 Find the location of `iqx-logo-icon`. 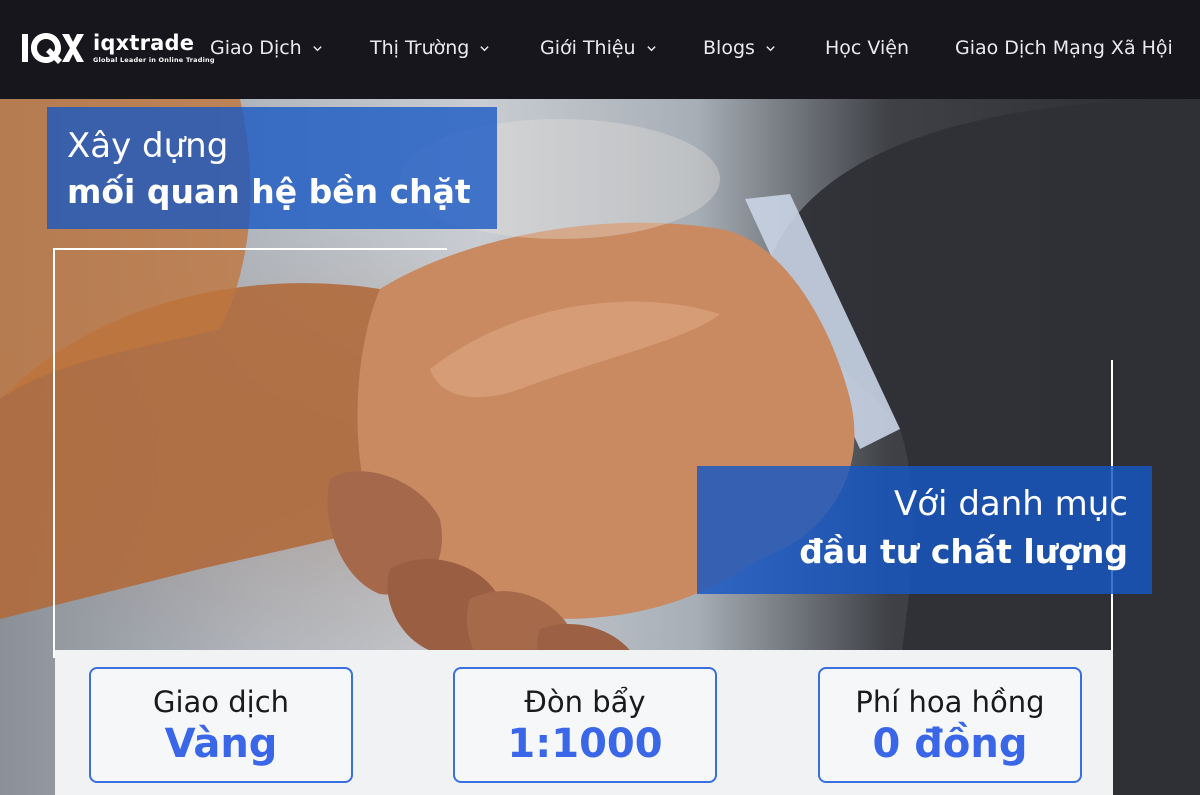

iqx-logo-icon is located at coordinates (53, 48).